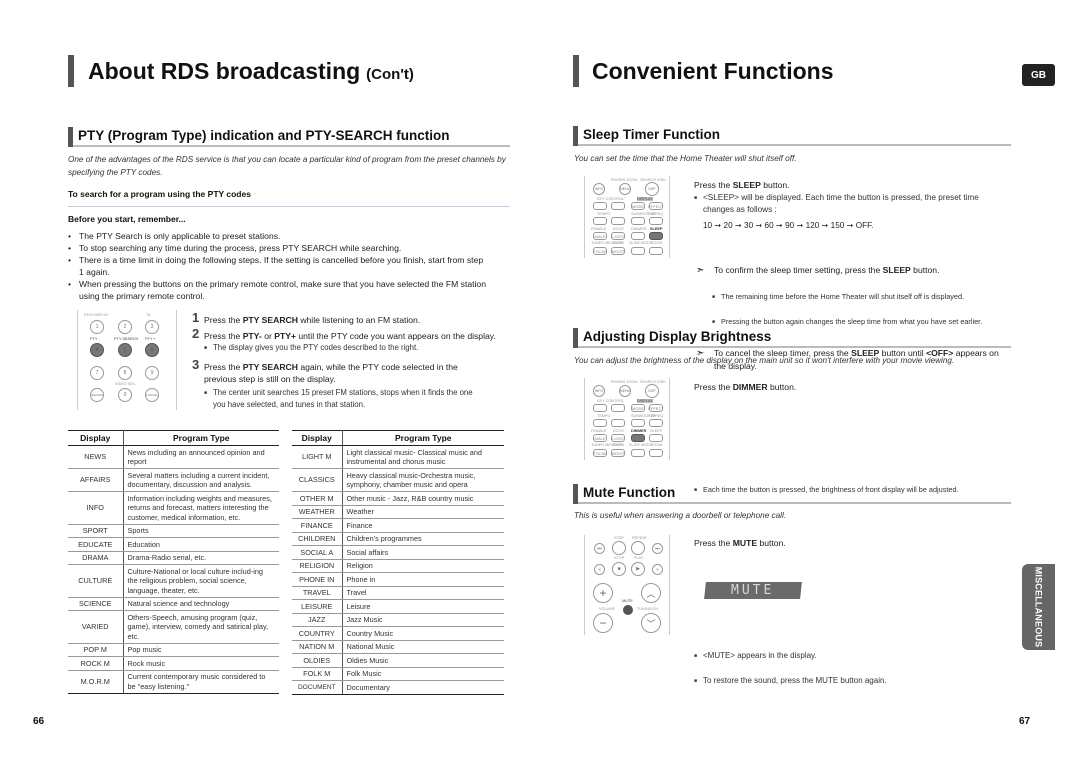 The width and height of the screenshot is (1080, 769). I want to click on table-row: SOCIAL A Social affairs, so click(398, 552).